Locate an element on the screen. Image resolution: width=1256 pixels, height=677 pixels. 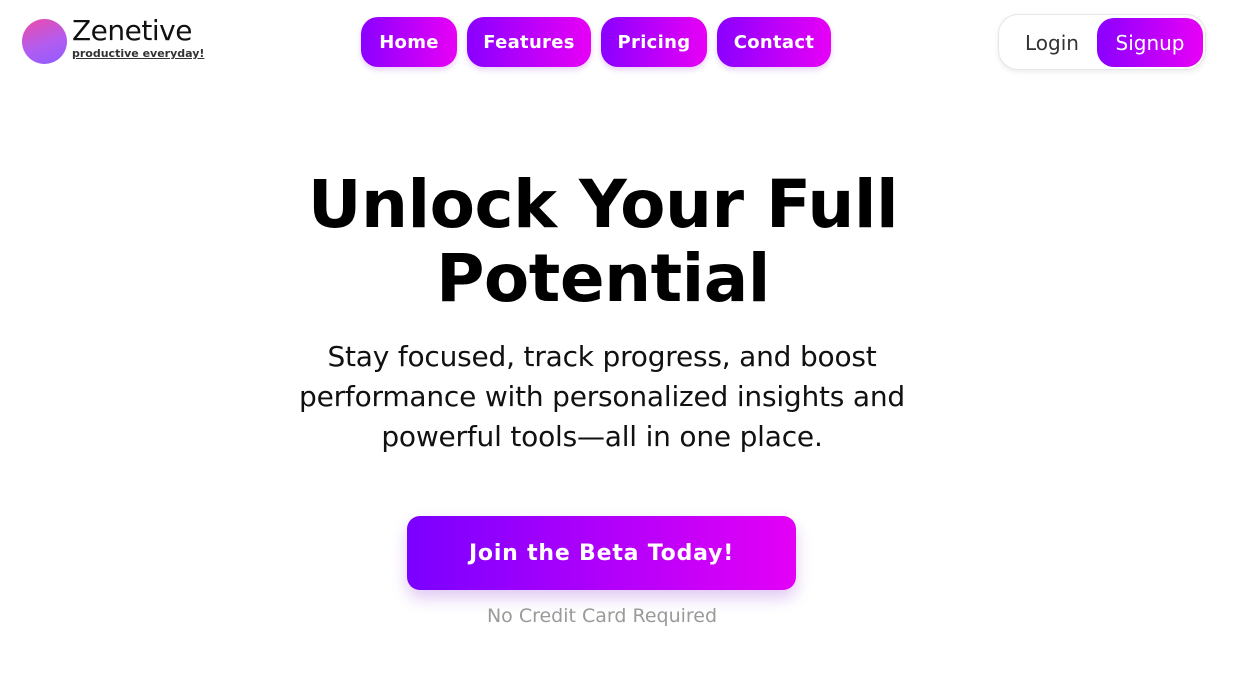
nav-pricing-button: Pricing is located at coordinates (654, 42).